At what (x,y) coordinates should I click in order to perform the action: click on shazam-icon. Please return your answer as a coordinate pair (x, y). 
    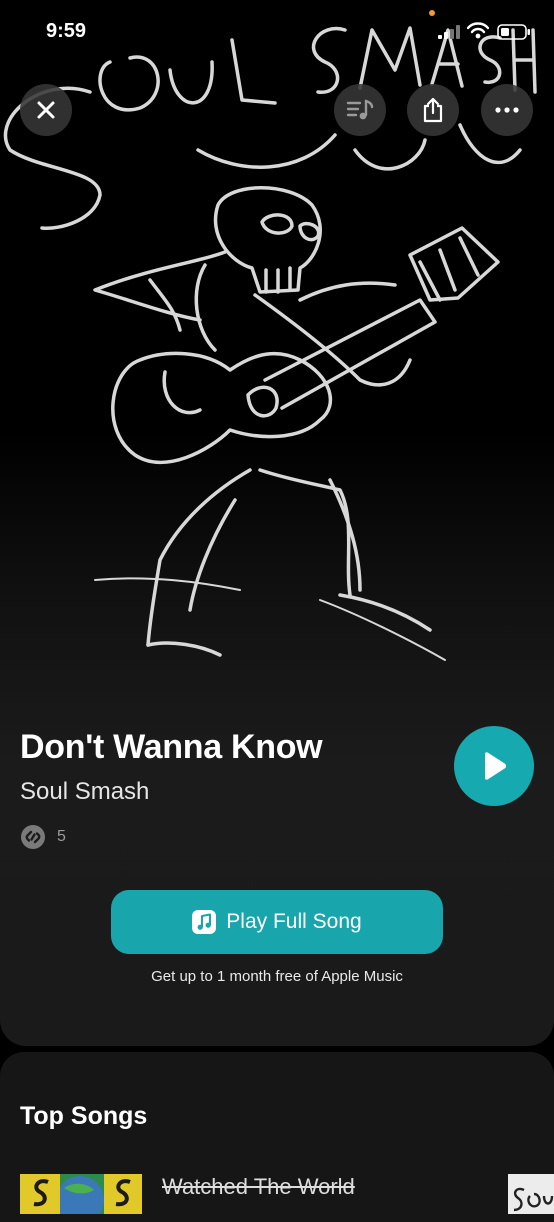
    Looking at the image, I should click on (33, 837).